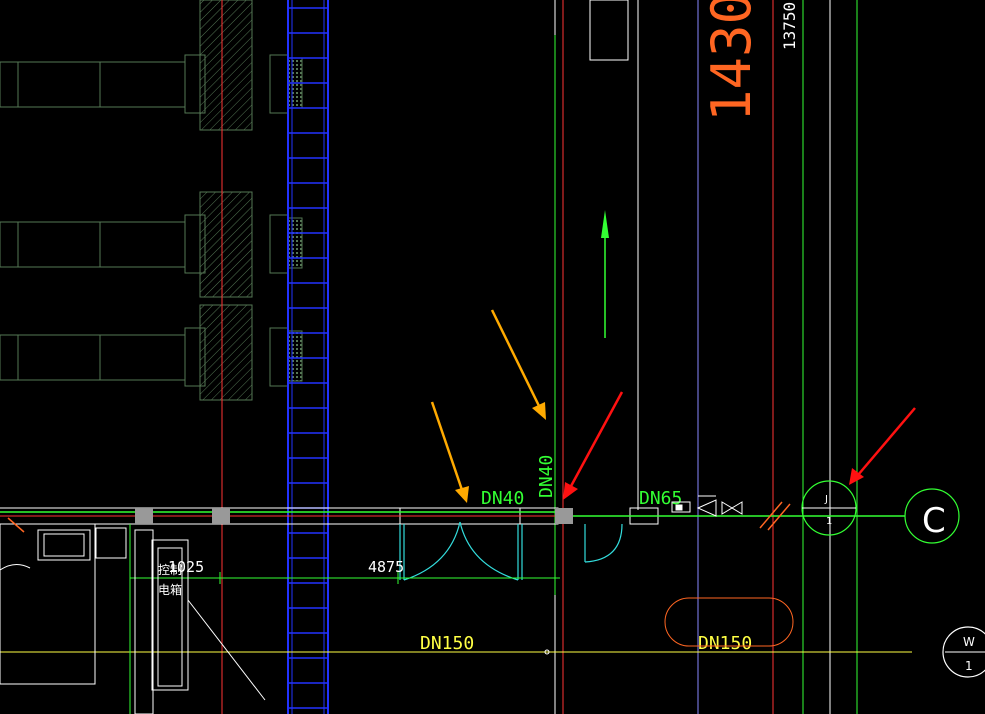  Describe the element at coordinates (731, 61) in the screenshot. I see `dimension-14300: 1430` at that location.